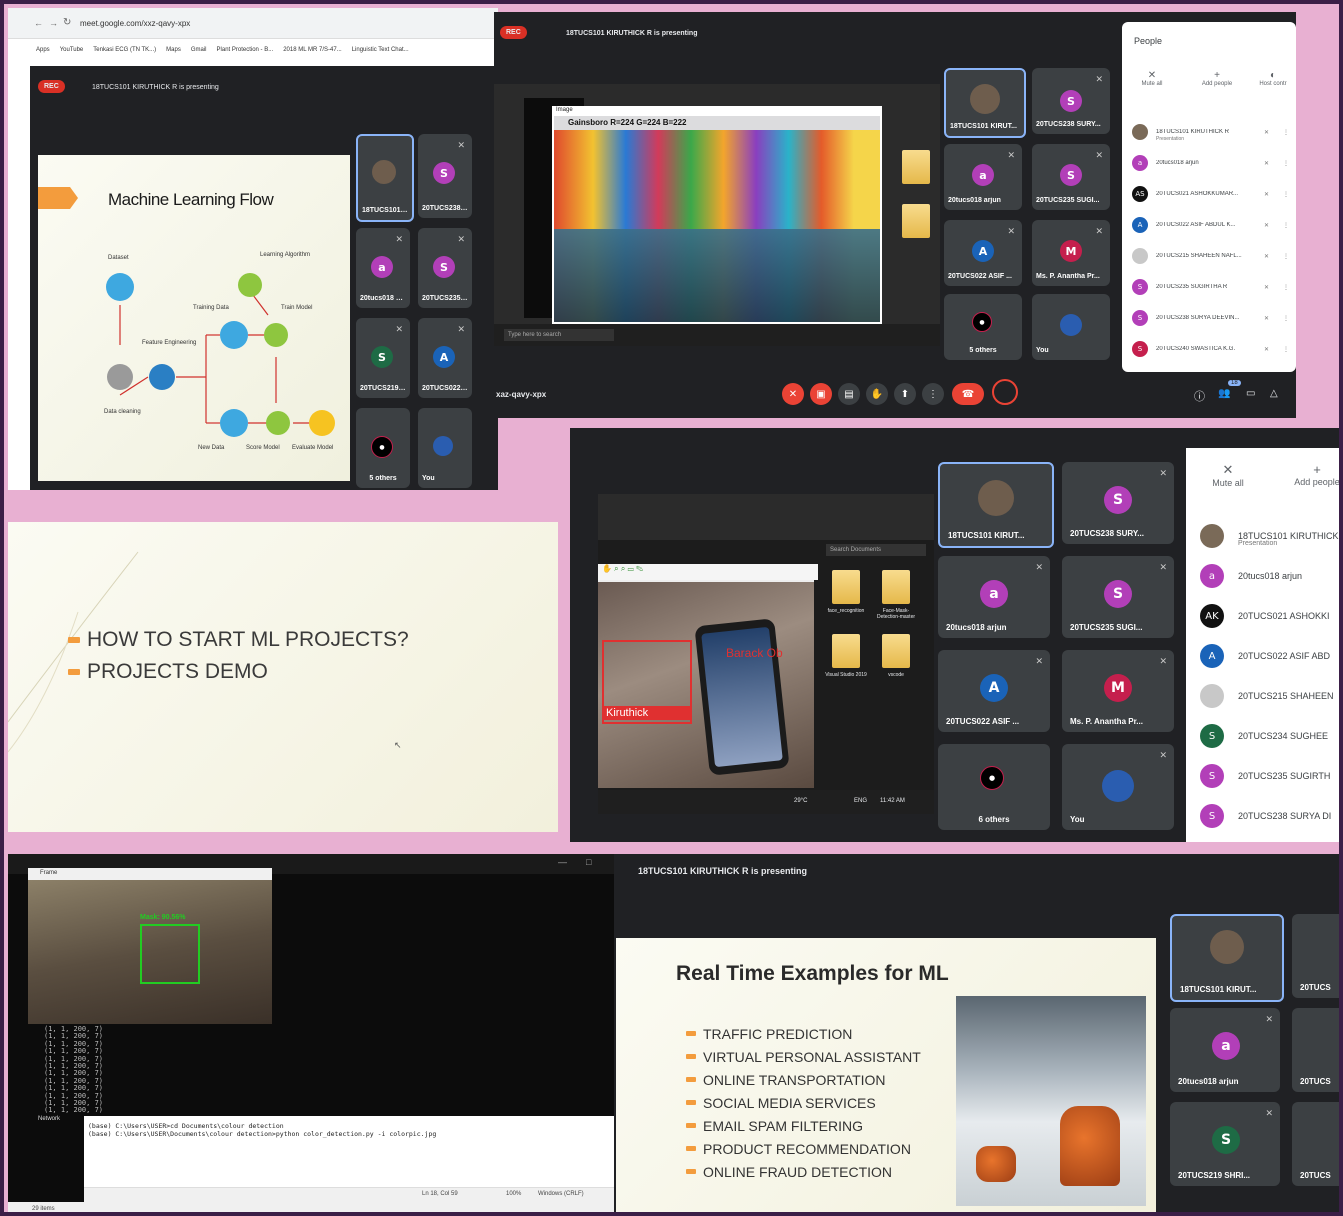 This screenshot has width=1343, height=1216. Describe the element at coordinates (1118, 787) in the screenshot. I see `tile-you: ✕ You` at that location.